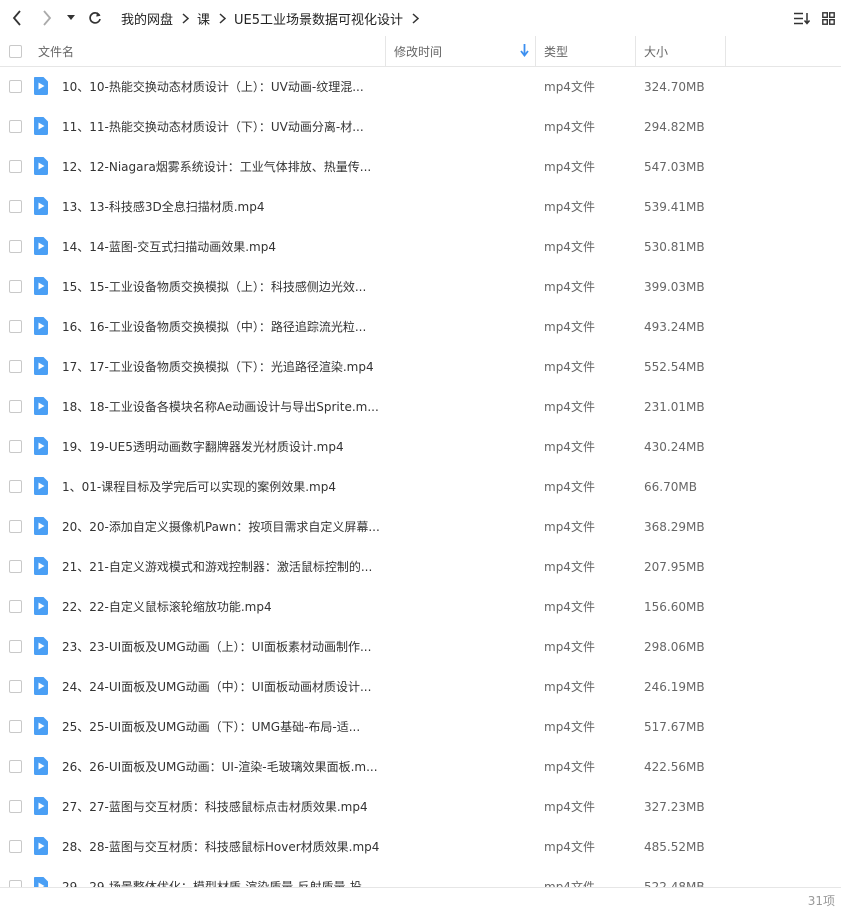  What do you see at coordinates (56, 51) in the screenshot?
I see `column-header-name: 文件名` at bounding box center [56, 51].